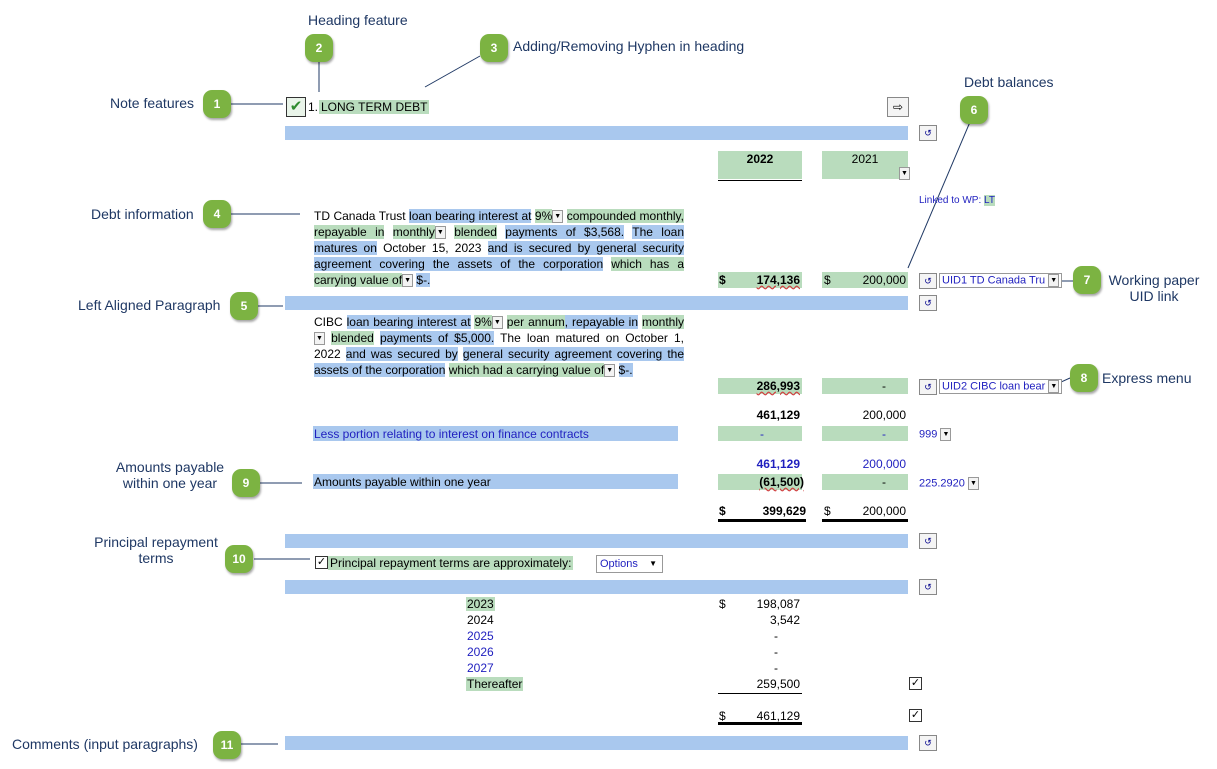 Image resolution: width=1217 pixels, height=769 pixels. Describe the element at coordinates (629, 46) in the screenshot. I see `callout-hyphen: Adding/Removing Hyphen in heading` at that location.